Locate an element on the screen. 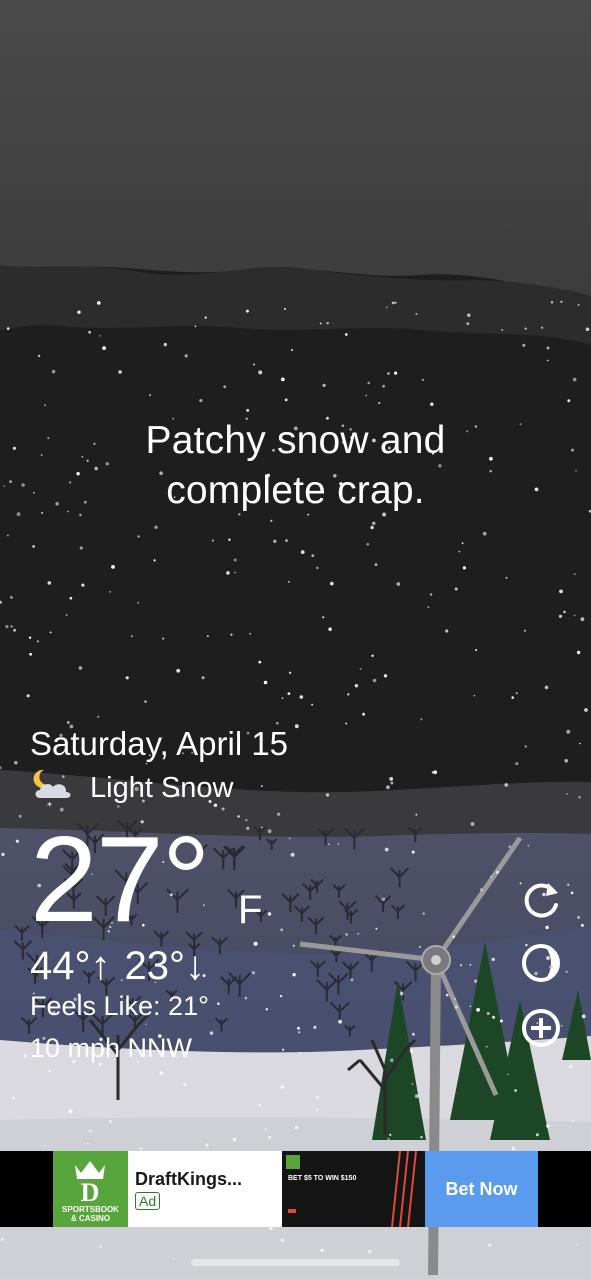 The height and width of the screenshot is (1279, 591). add-location-button is located at coordinates (541, 1028).